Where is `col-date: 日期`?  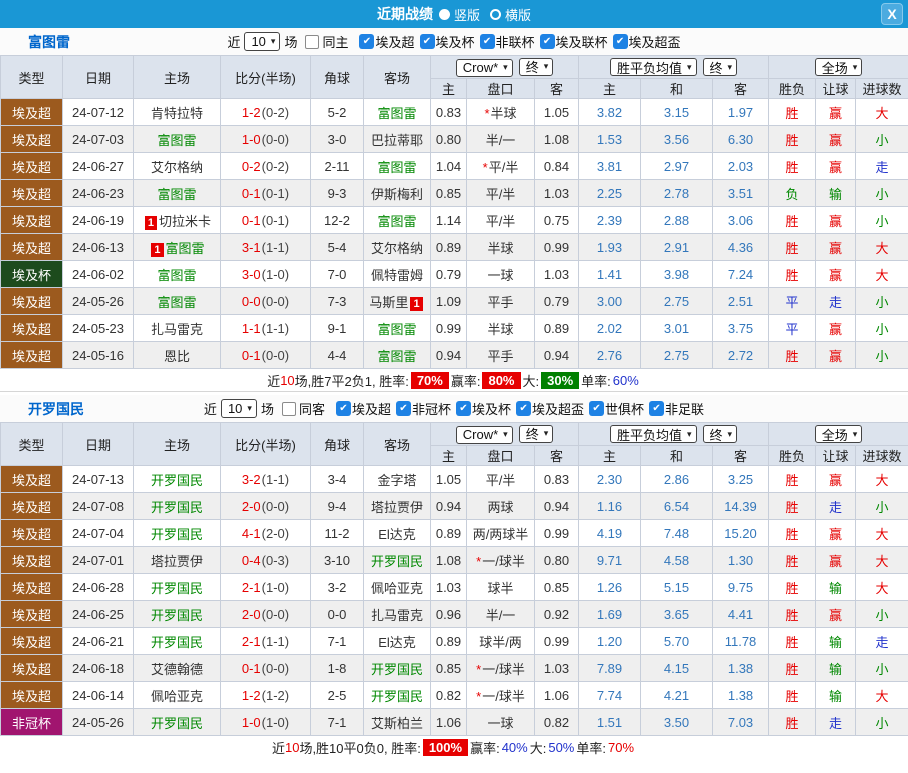 col-date: 日期 is located at coordinates (98, 77).